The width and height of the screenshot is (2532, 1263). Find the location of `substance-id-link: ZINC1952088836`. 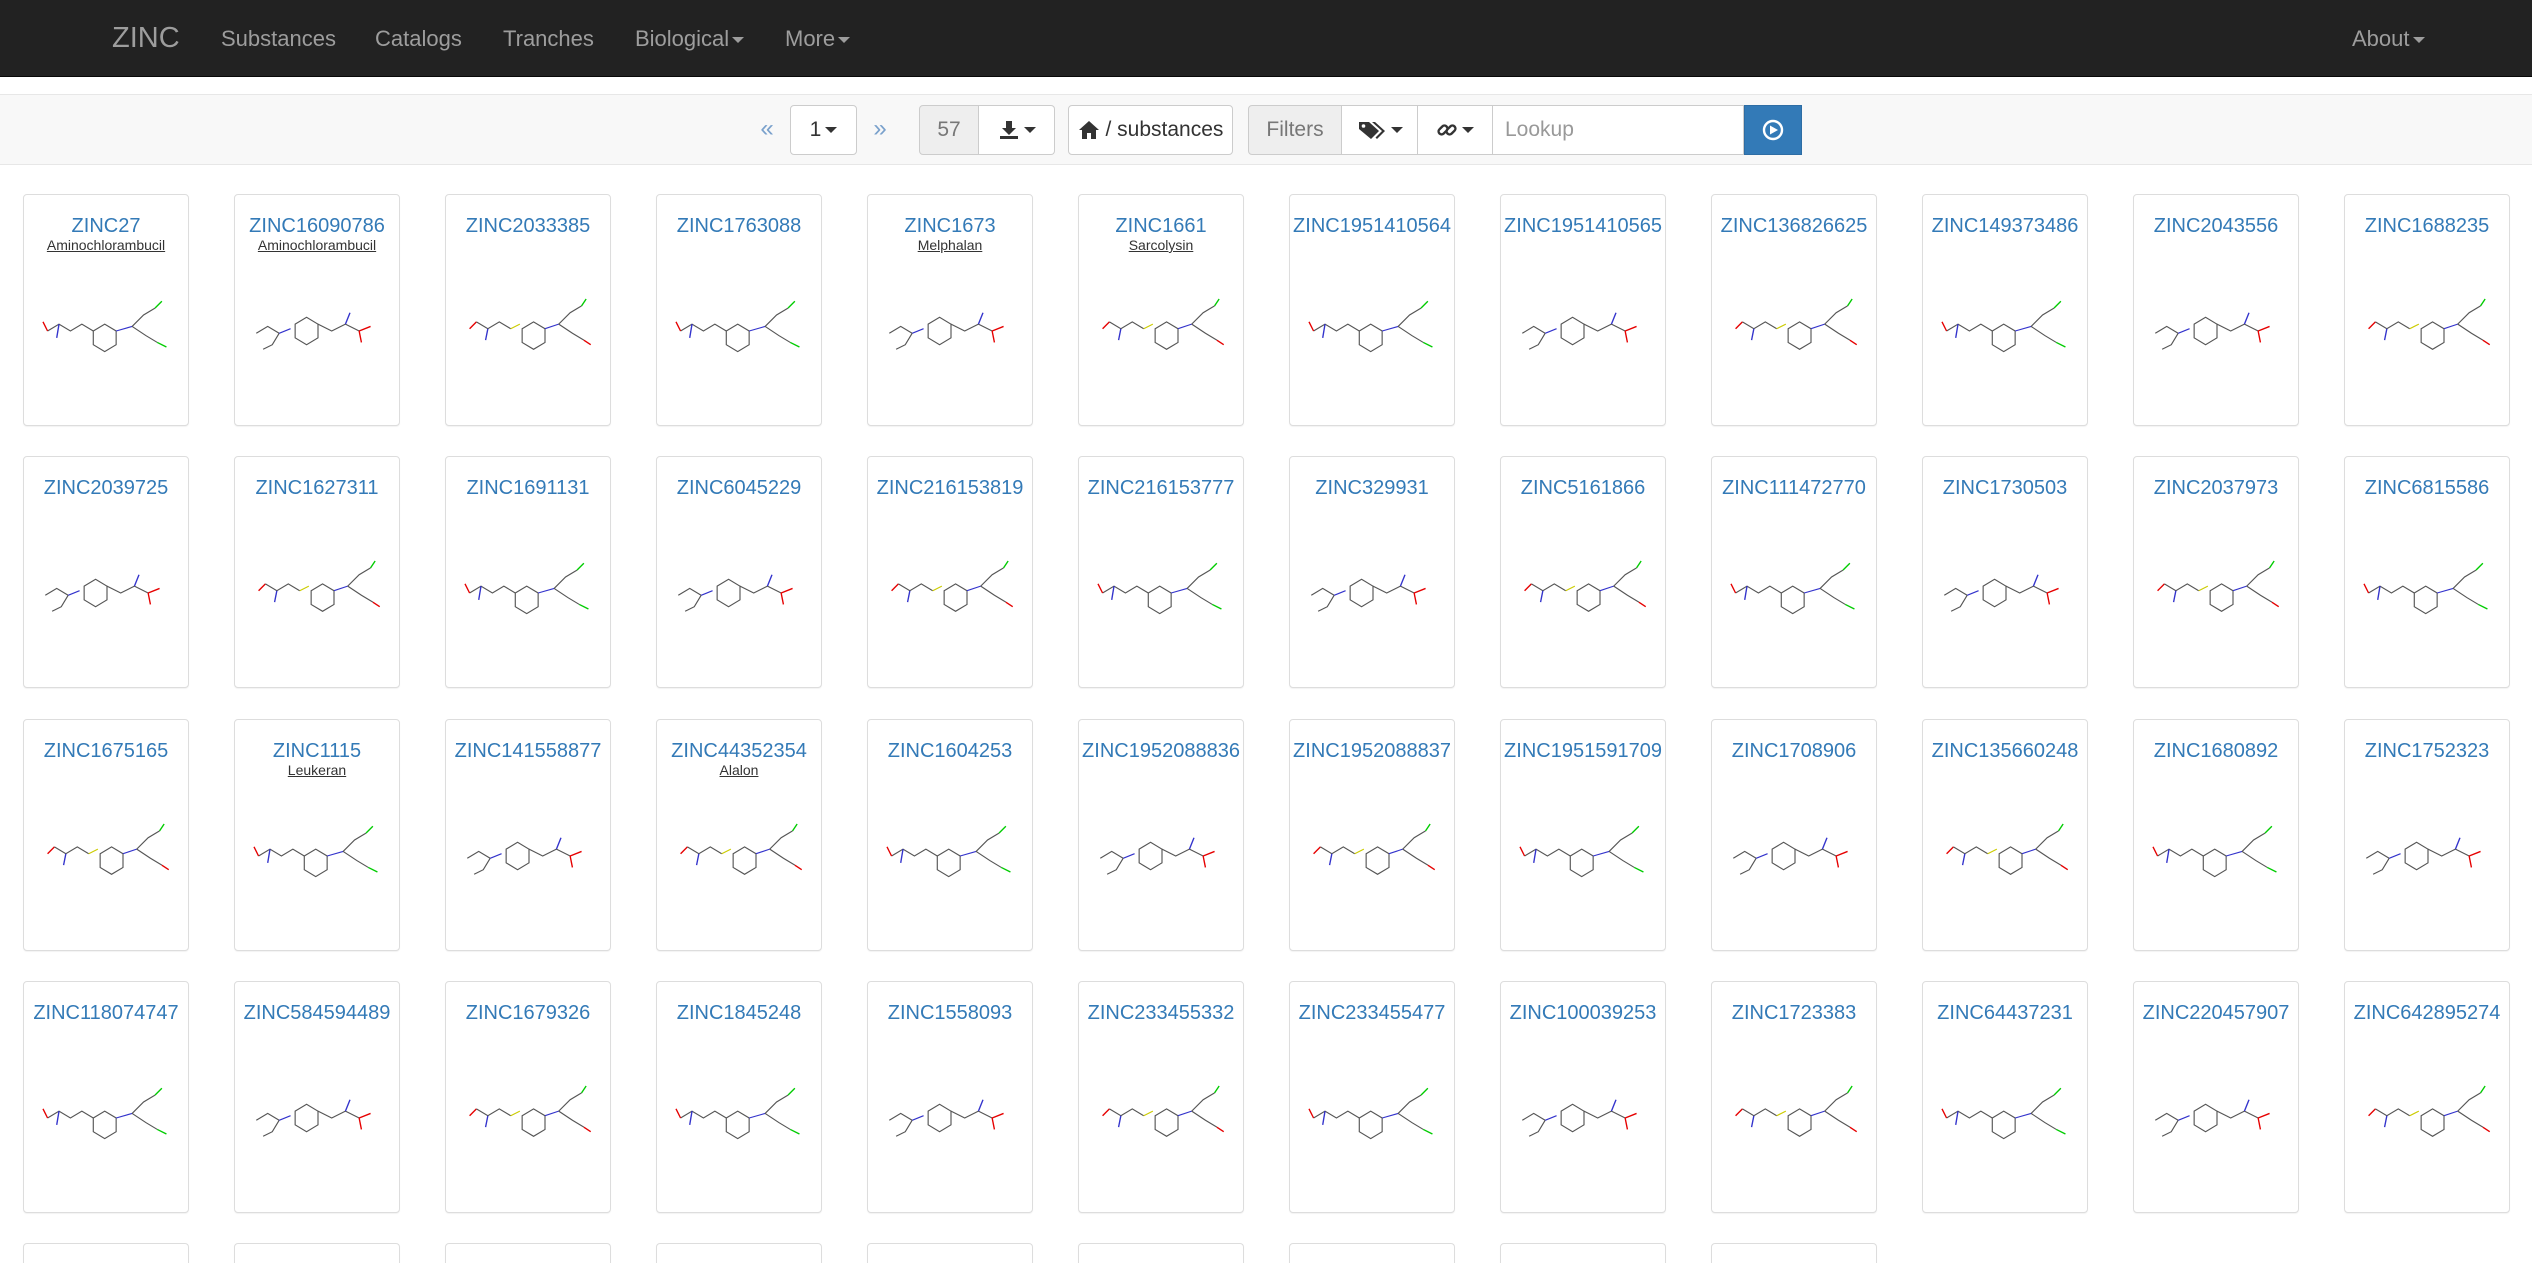

substance-id-link: ZINC1952088836 is located at coordinates (1161, 751).